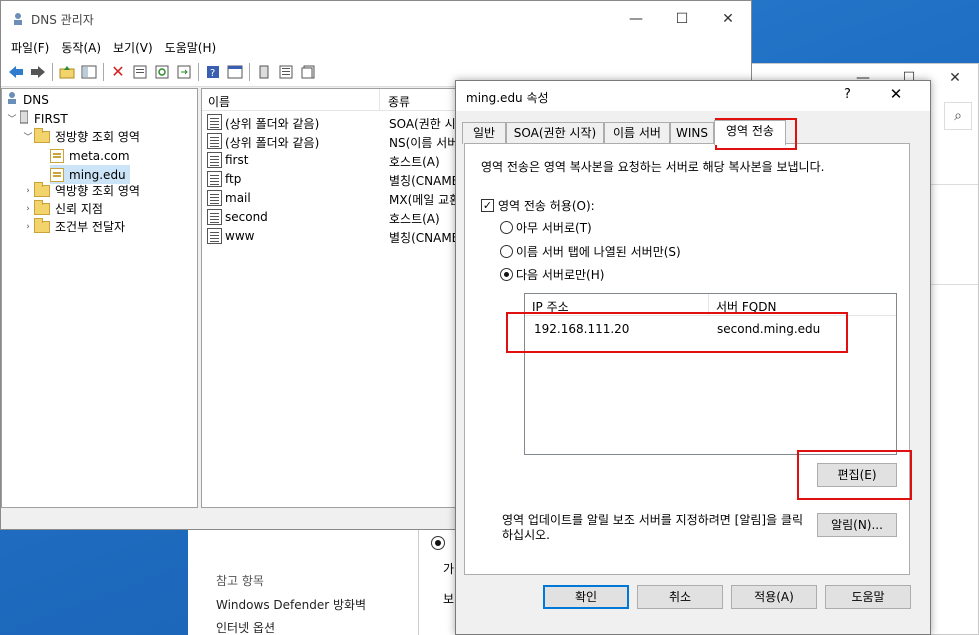  Describe the element at coordinates (140, 72) in the screenshot. I see `properties-icon` at that location.